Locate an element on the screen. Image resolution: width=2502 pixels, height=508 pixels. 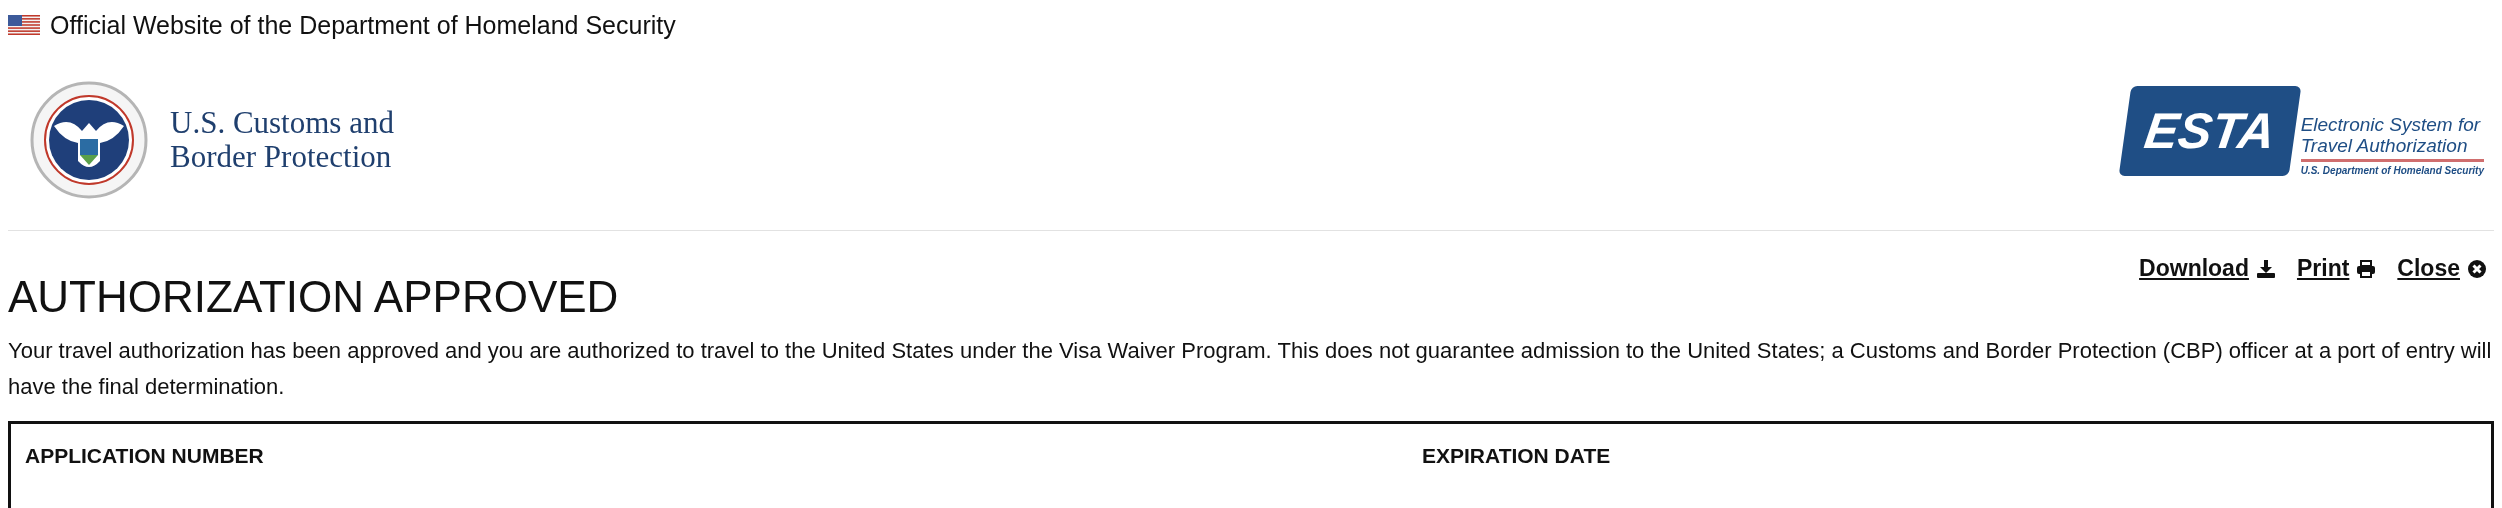
page-title: AUTHORIZATION APPROVED is located at coordinates (313, 297).